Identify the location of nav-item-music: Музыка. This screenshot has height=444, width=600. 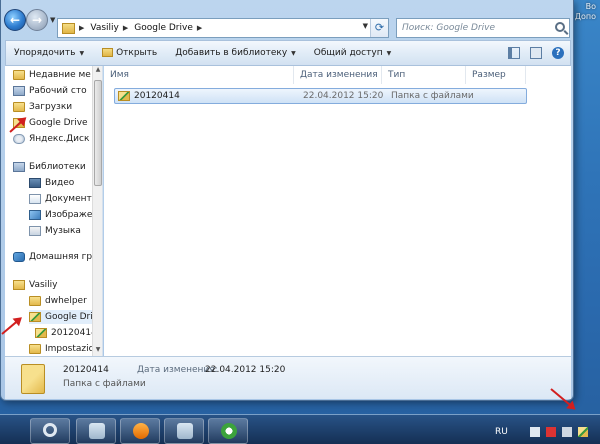
(55, 231).